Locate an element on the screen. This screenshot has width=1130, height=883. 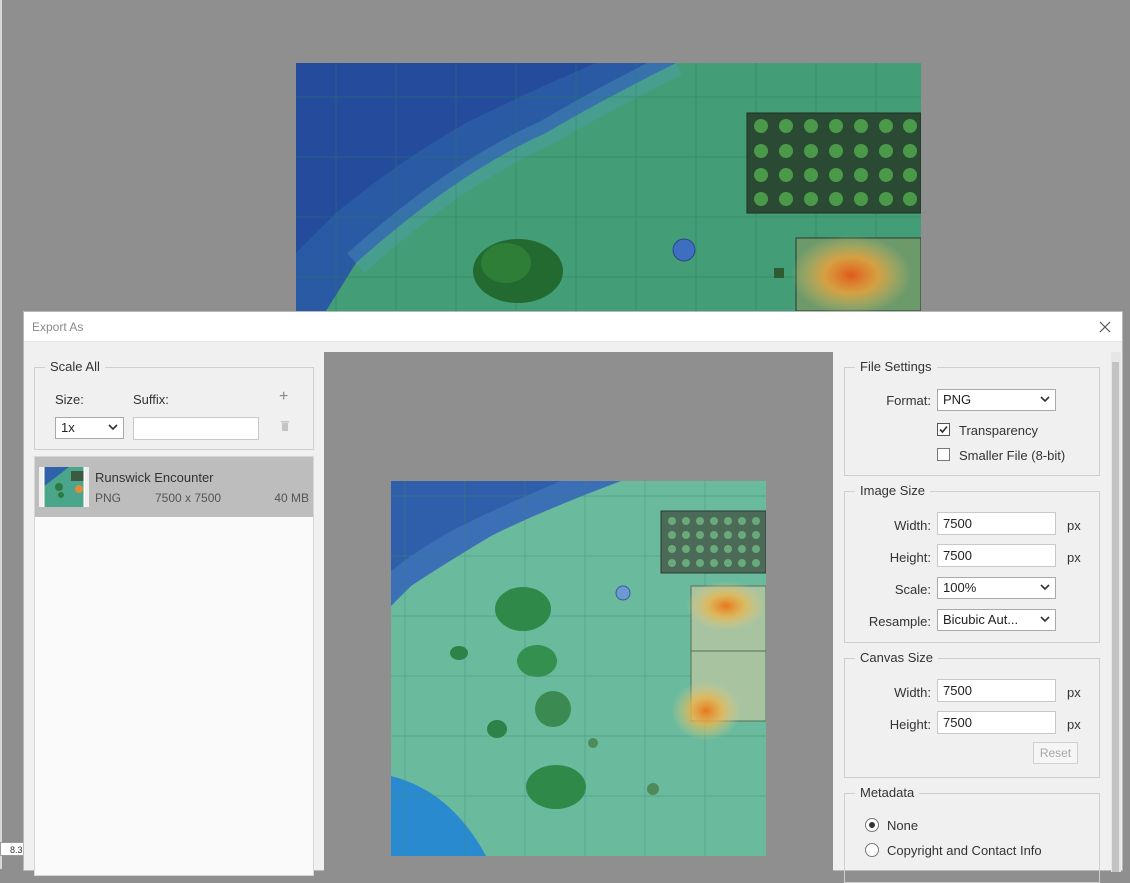
scale-all-group: Scale All Size: Suffix: + 1x is located at coordinates (174, 404).